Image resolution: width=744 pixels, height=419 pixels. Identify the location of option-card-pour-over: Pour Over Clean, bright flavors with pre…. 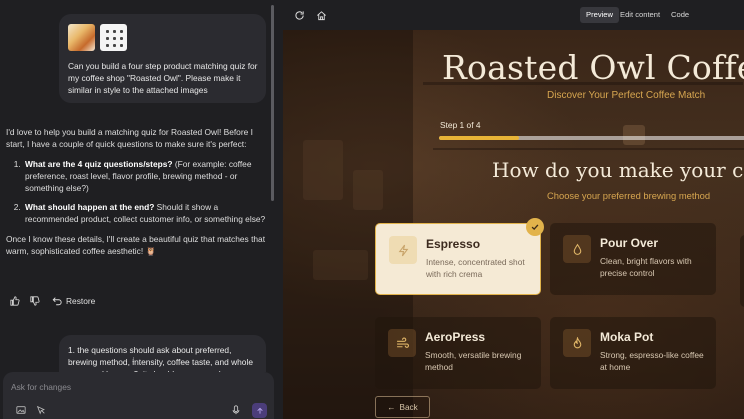
(633, 259).